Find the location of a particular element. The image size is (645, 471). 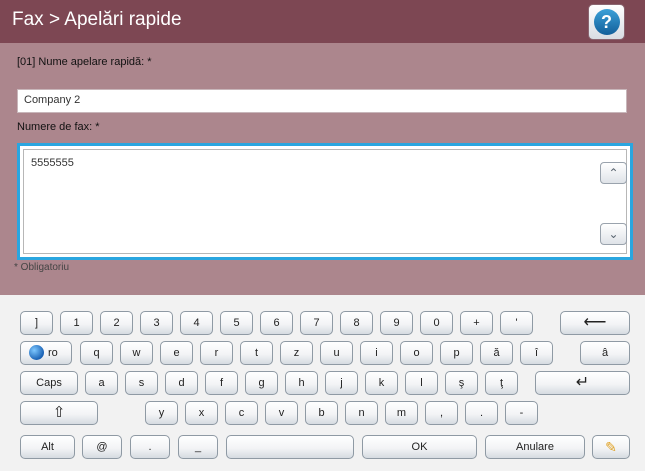

pencil-icon: ✎ is located at coordinates (611, 447).